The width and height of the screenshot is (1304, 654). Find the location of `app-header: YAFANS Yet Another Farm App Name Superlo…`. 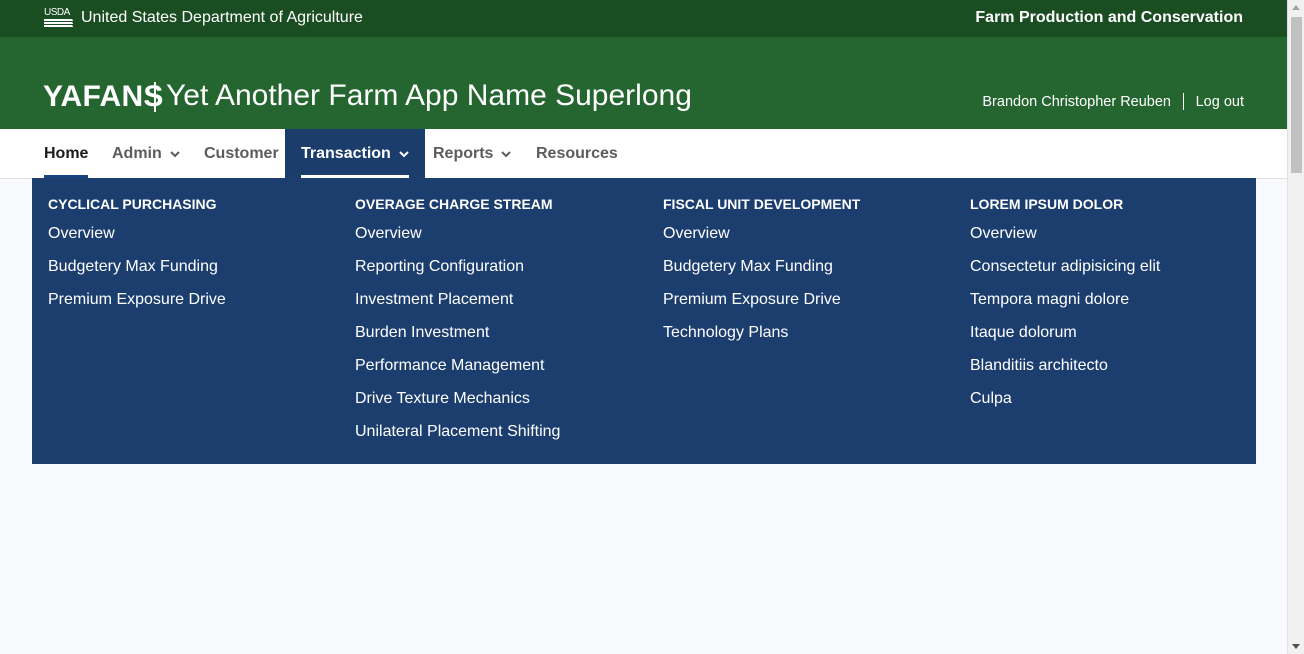

app-header: YAFANS Yet Another Farm App Name Superlo… is located at coordinates (643, 83).